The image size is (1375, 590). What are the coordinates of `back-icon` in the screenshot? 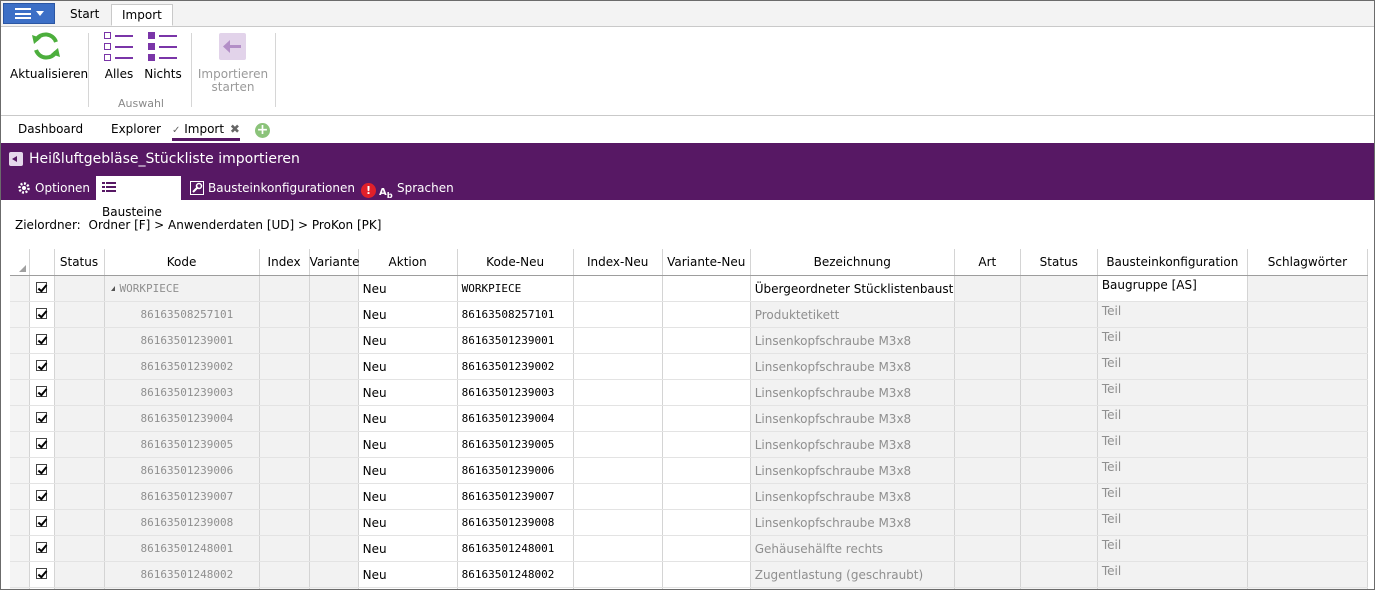 It's located at (16, 159).